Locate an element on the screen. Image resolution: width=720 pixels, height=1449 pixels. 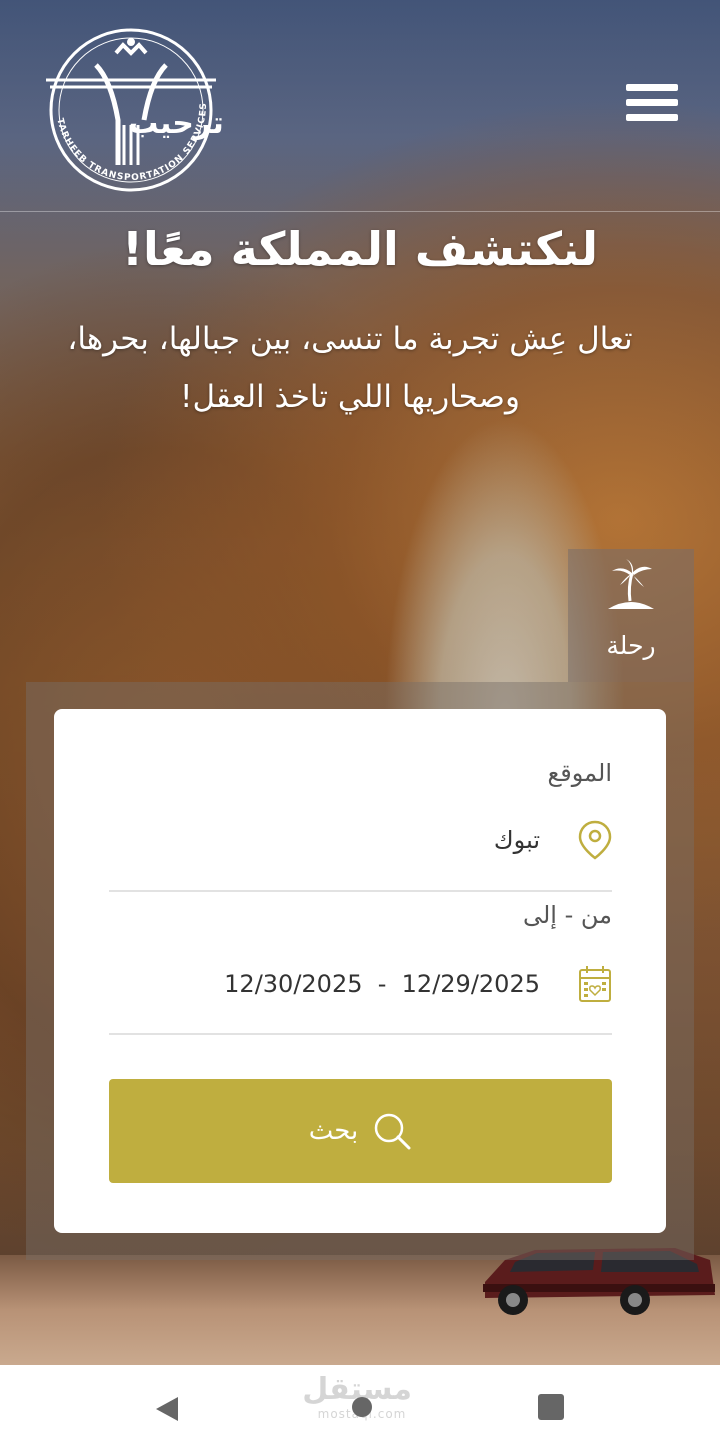
tarheeb-logo: ترحيب TARHEEB TRANSPORTATION SERVICES is located at coordinates (135, 110).